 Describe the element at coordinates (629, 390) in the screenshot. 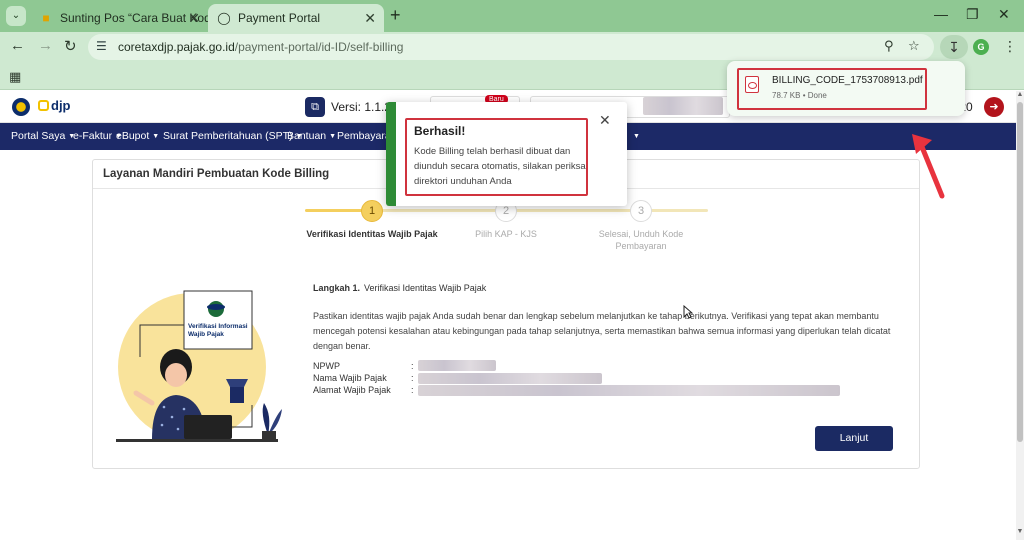

I see `redacted-address` at that location.